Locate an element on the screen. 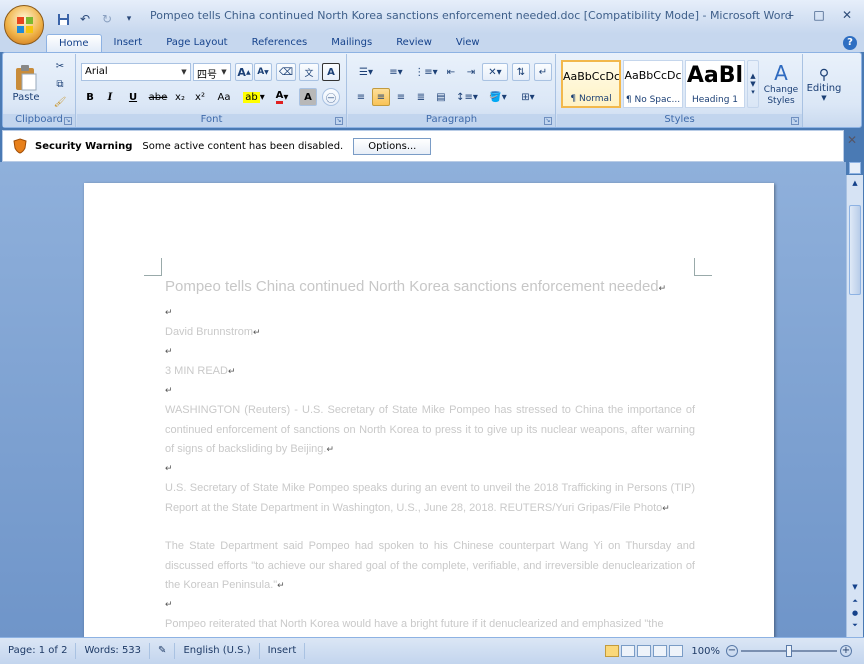 This screenshot has height=664, width=864. numbering-icon: ≡▾ is located at coordinates (396, 72).